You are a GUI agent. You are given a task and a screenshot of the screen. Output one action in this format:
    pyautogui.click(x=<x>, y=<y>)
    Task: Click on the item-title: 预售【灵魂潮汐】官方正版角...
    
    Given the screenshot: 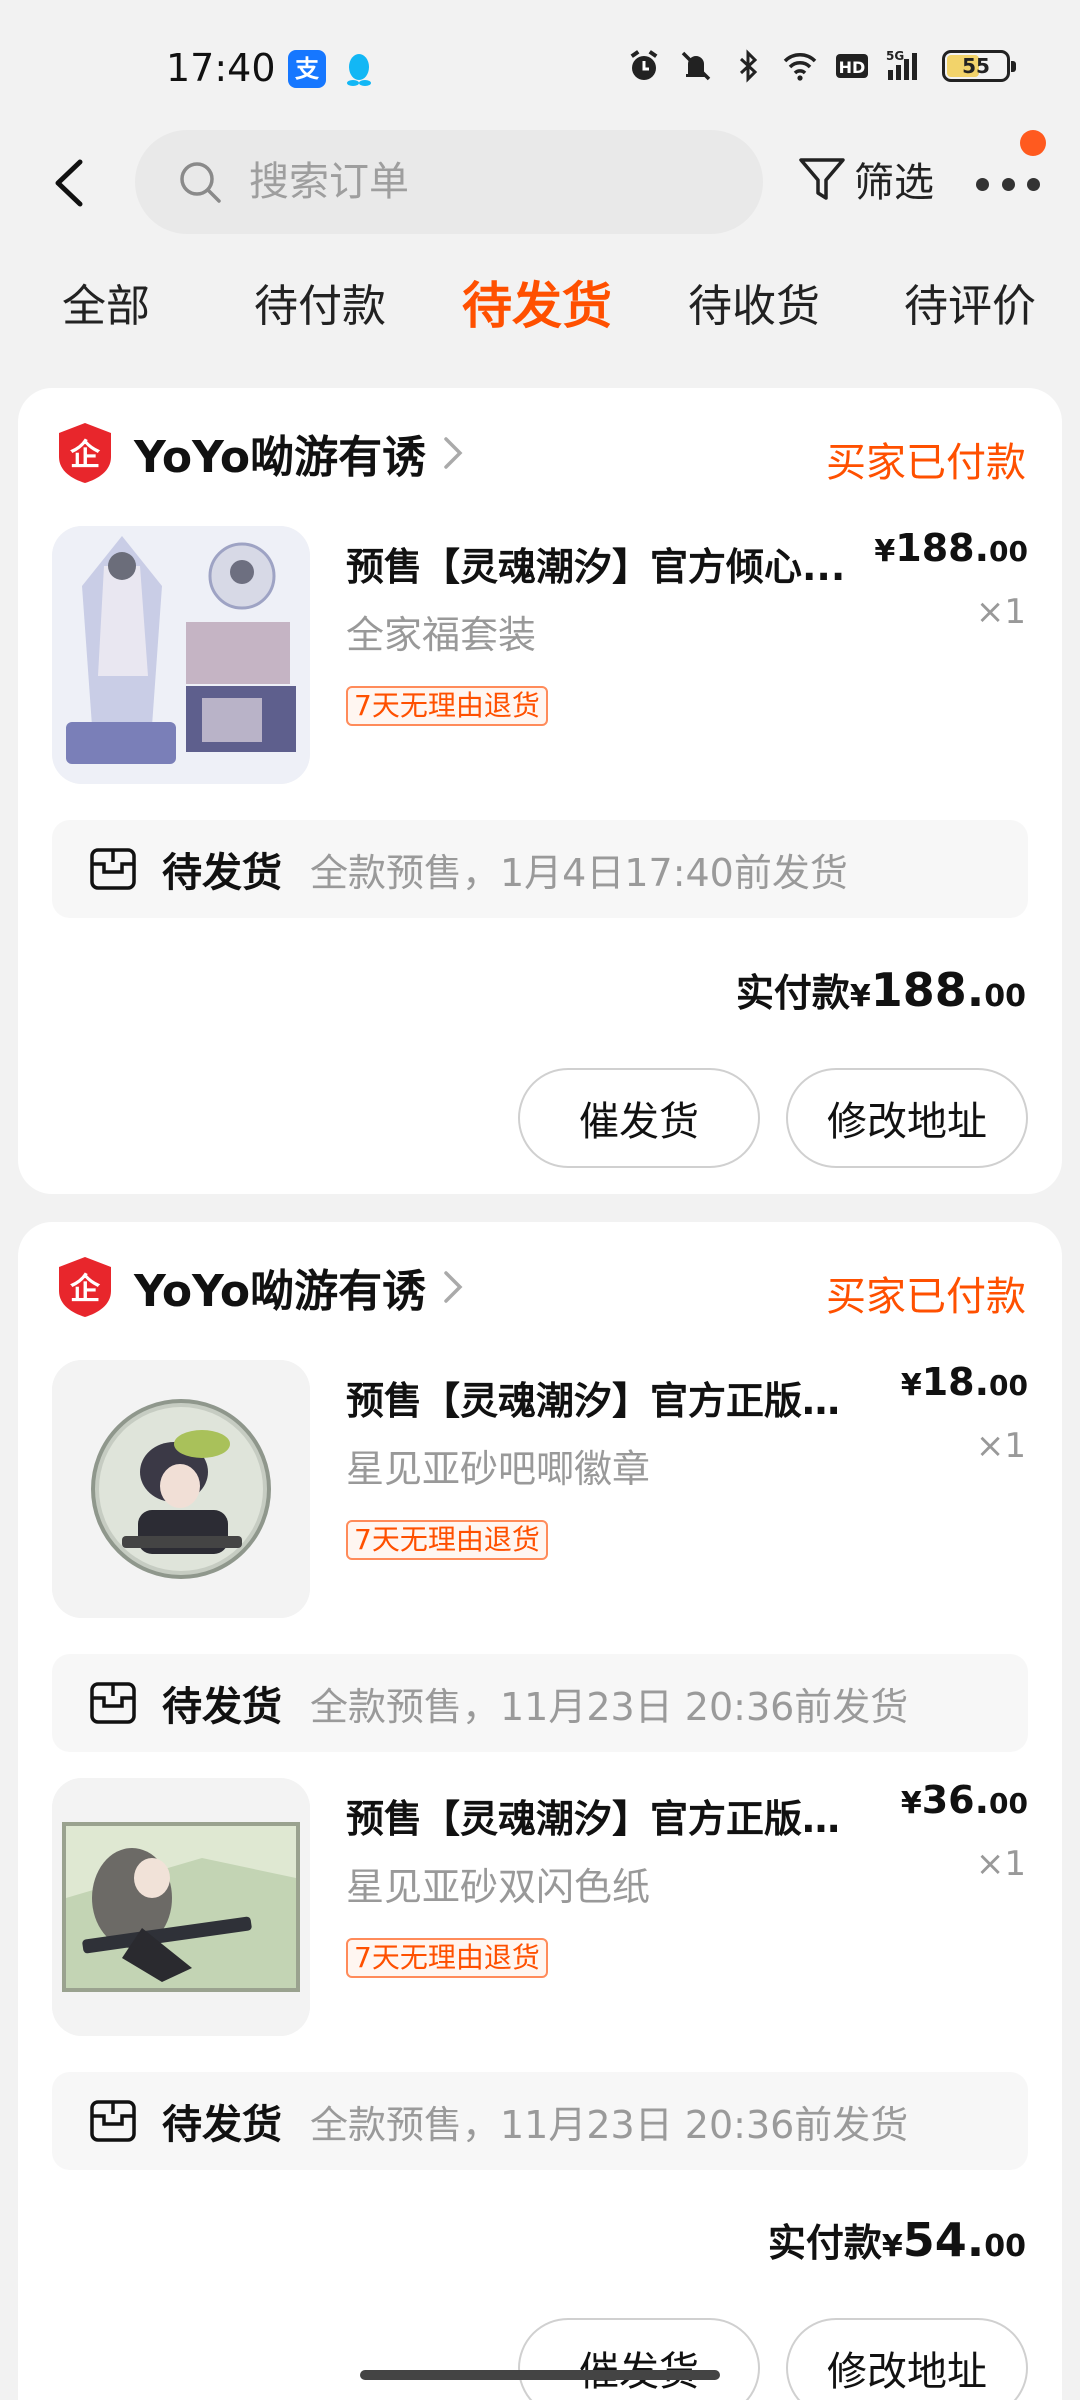 What is the action you would take?
    pyautogui.click(x=606, y=1401)
    